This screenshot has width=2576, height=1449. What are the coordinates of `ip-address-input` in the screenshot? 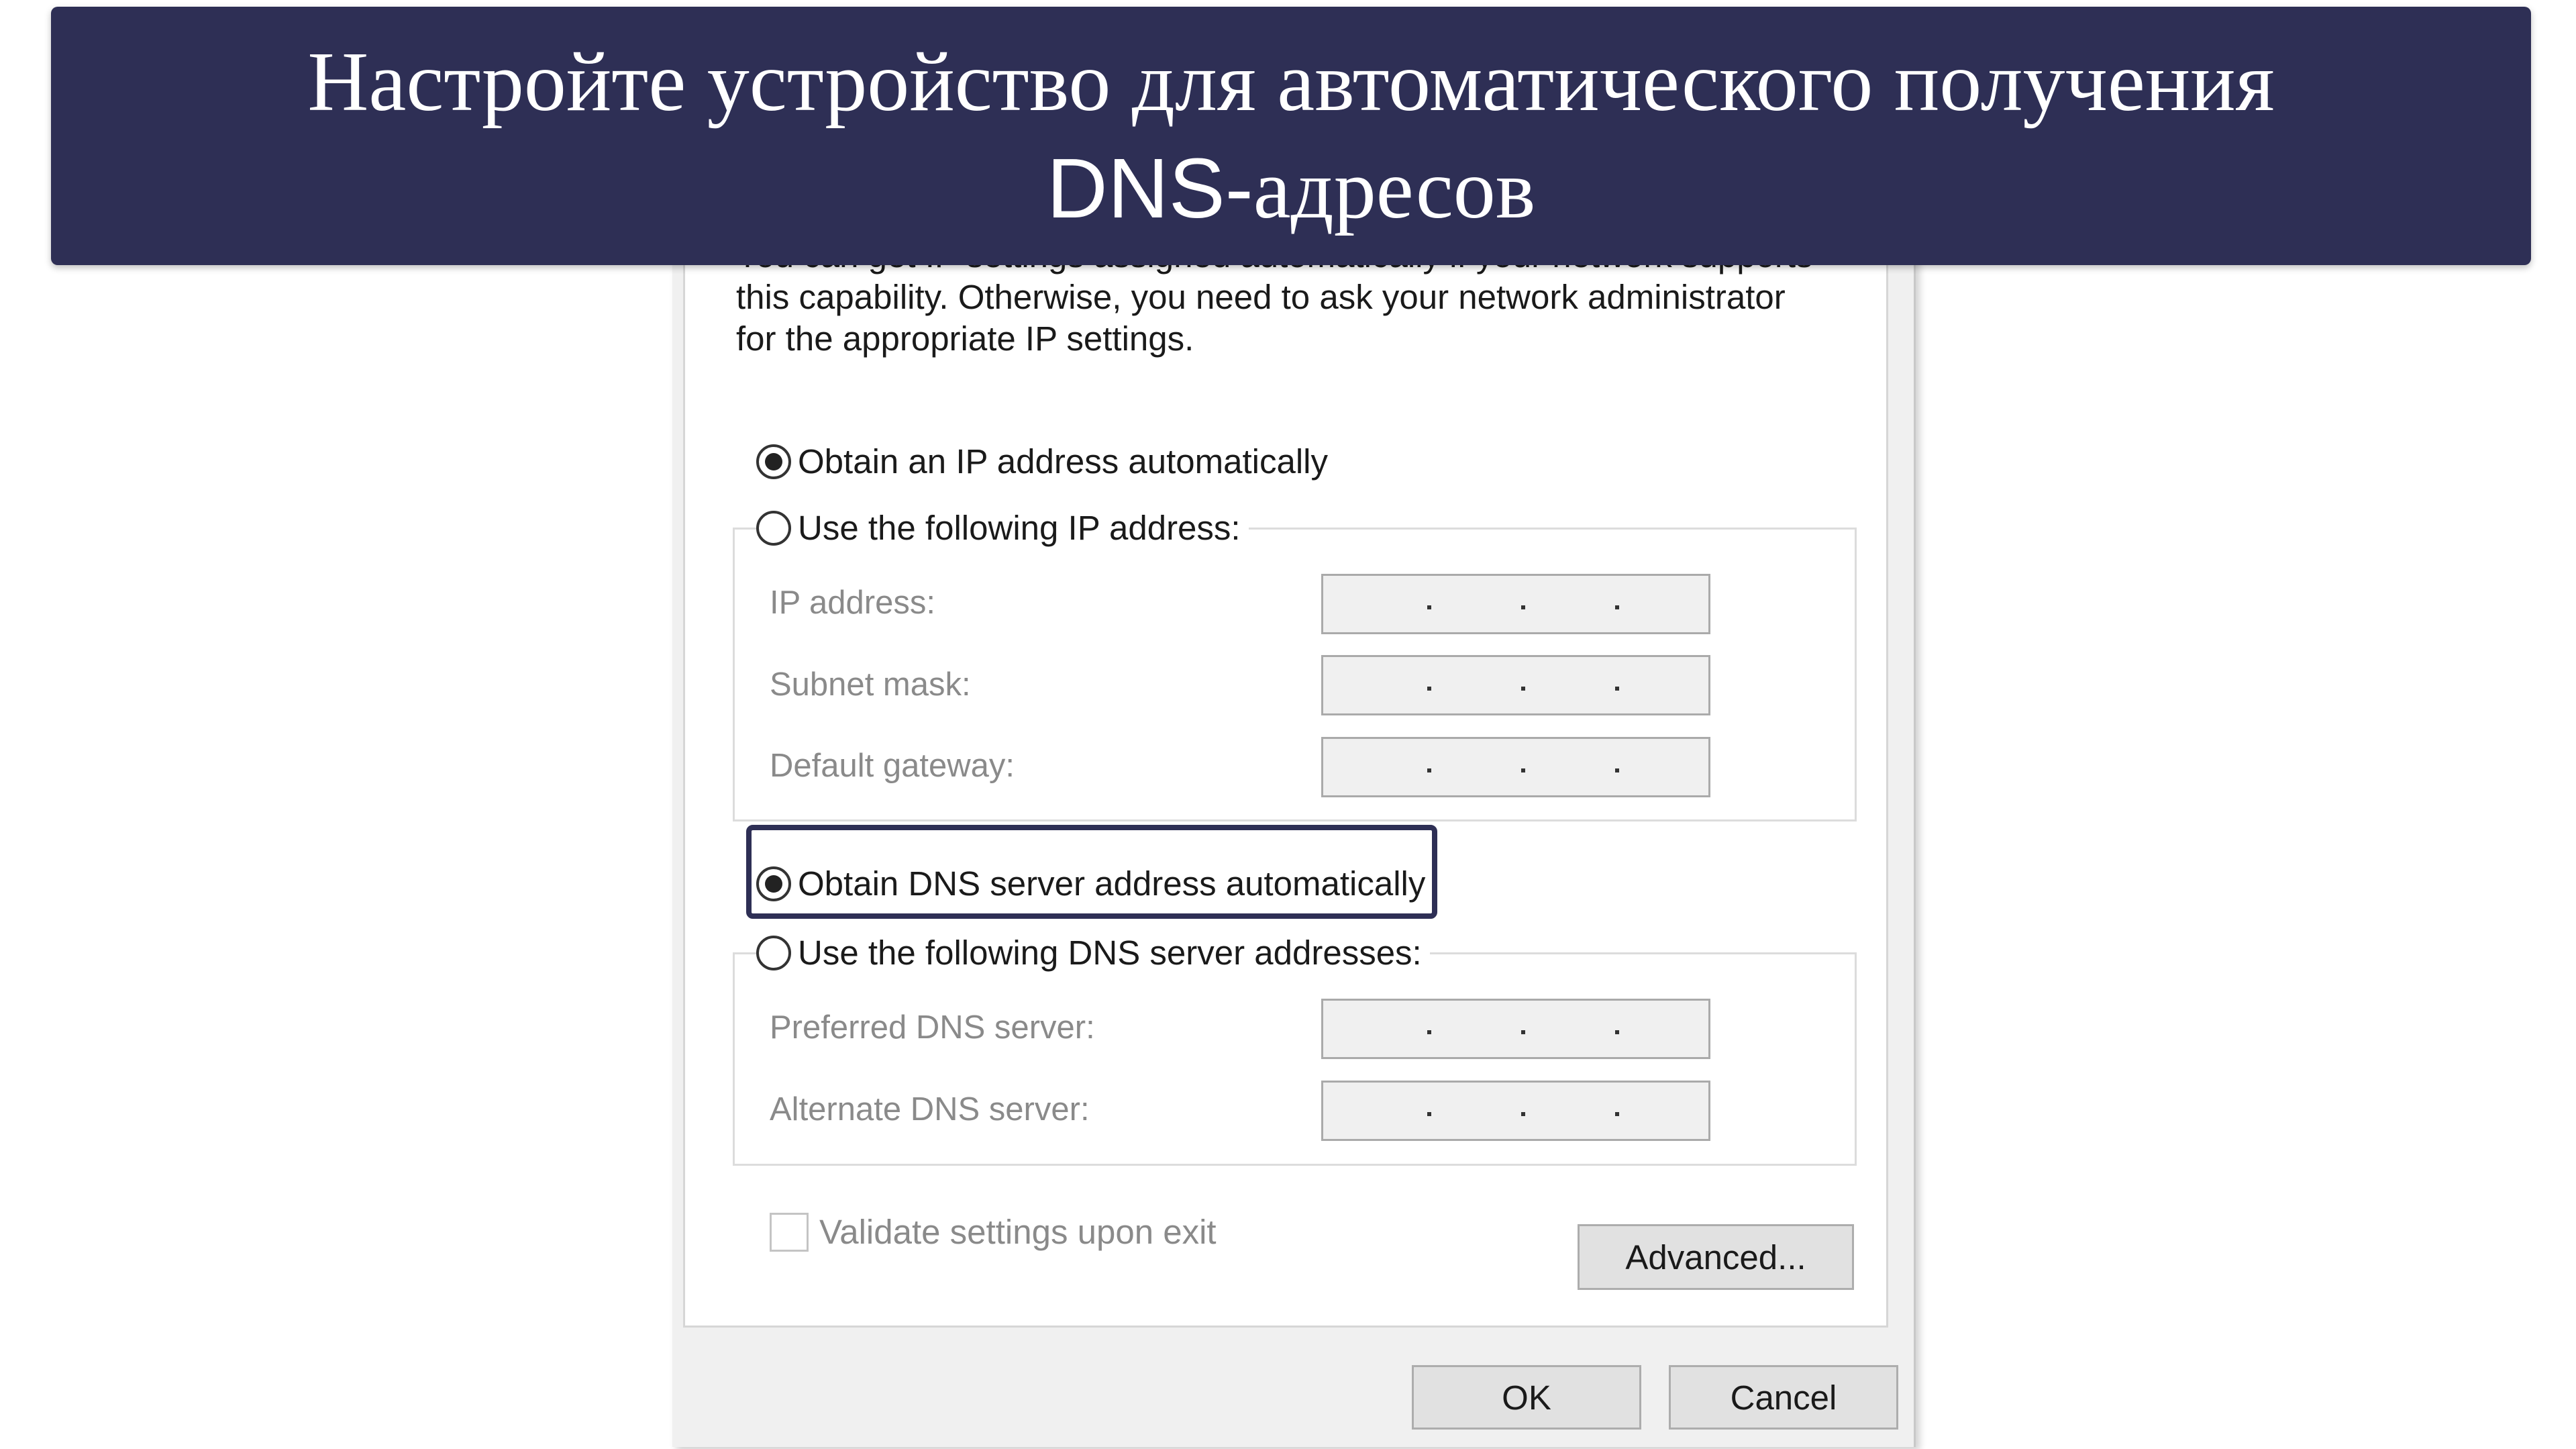 It's located at (1515, 604).